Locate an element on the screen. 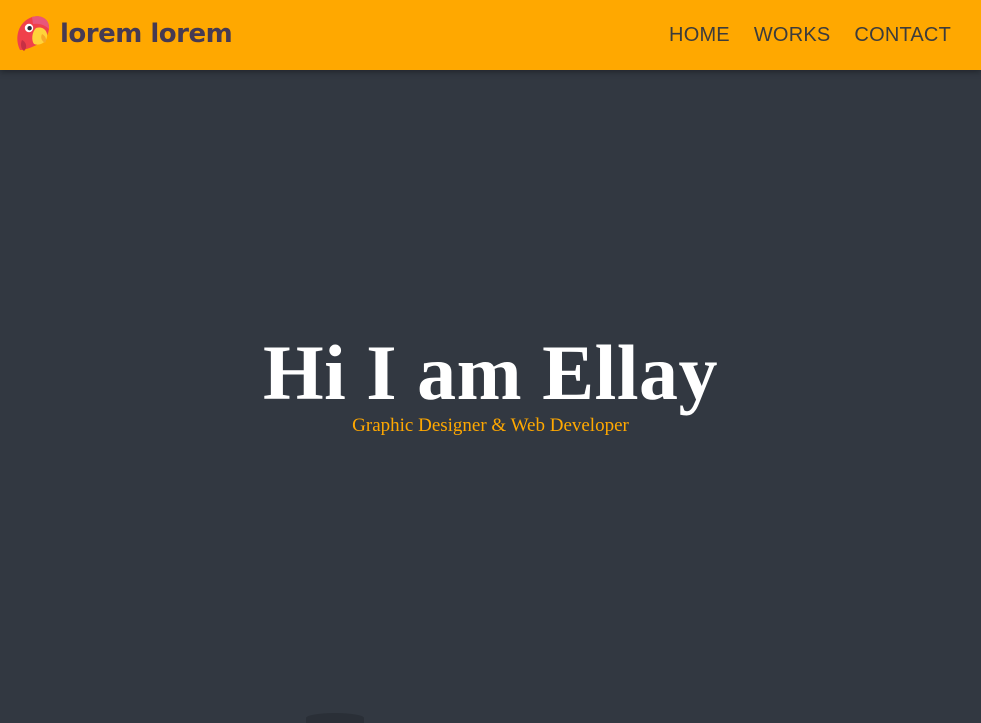 The image size is (981, 723). nav-home-link: HOME is located at coordinates (699, 35).